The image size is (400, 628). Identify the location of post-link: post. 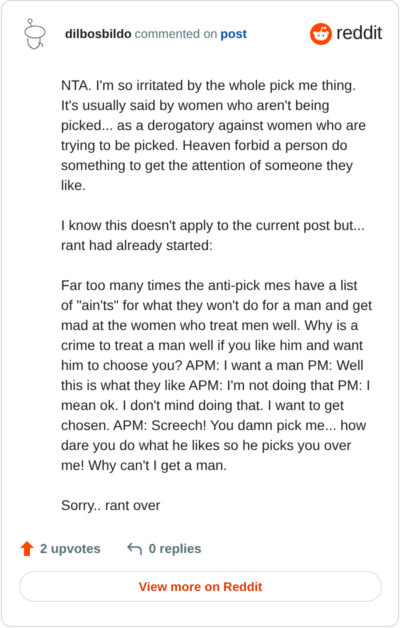
(233, 34).